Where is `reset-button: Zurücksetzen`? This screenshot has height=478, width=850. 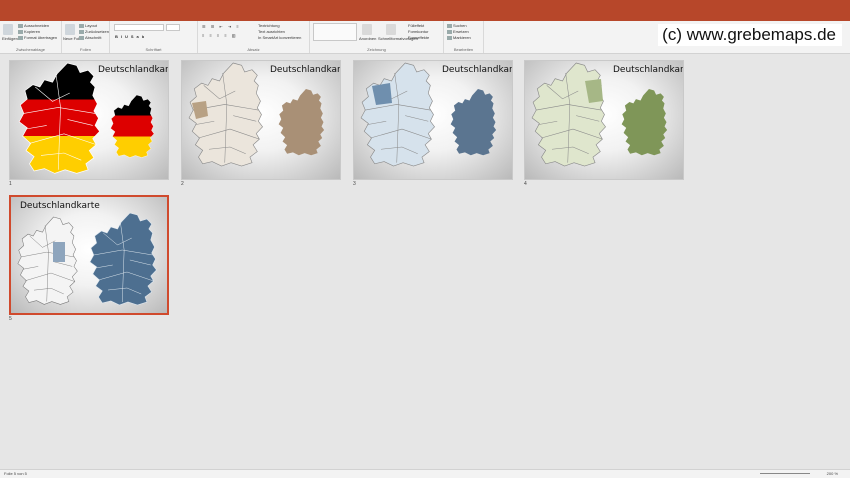 reset-button: Zurücksetzen is located at coordinates (94, 31).